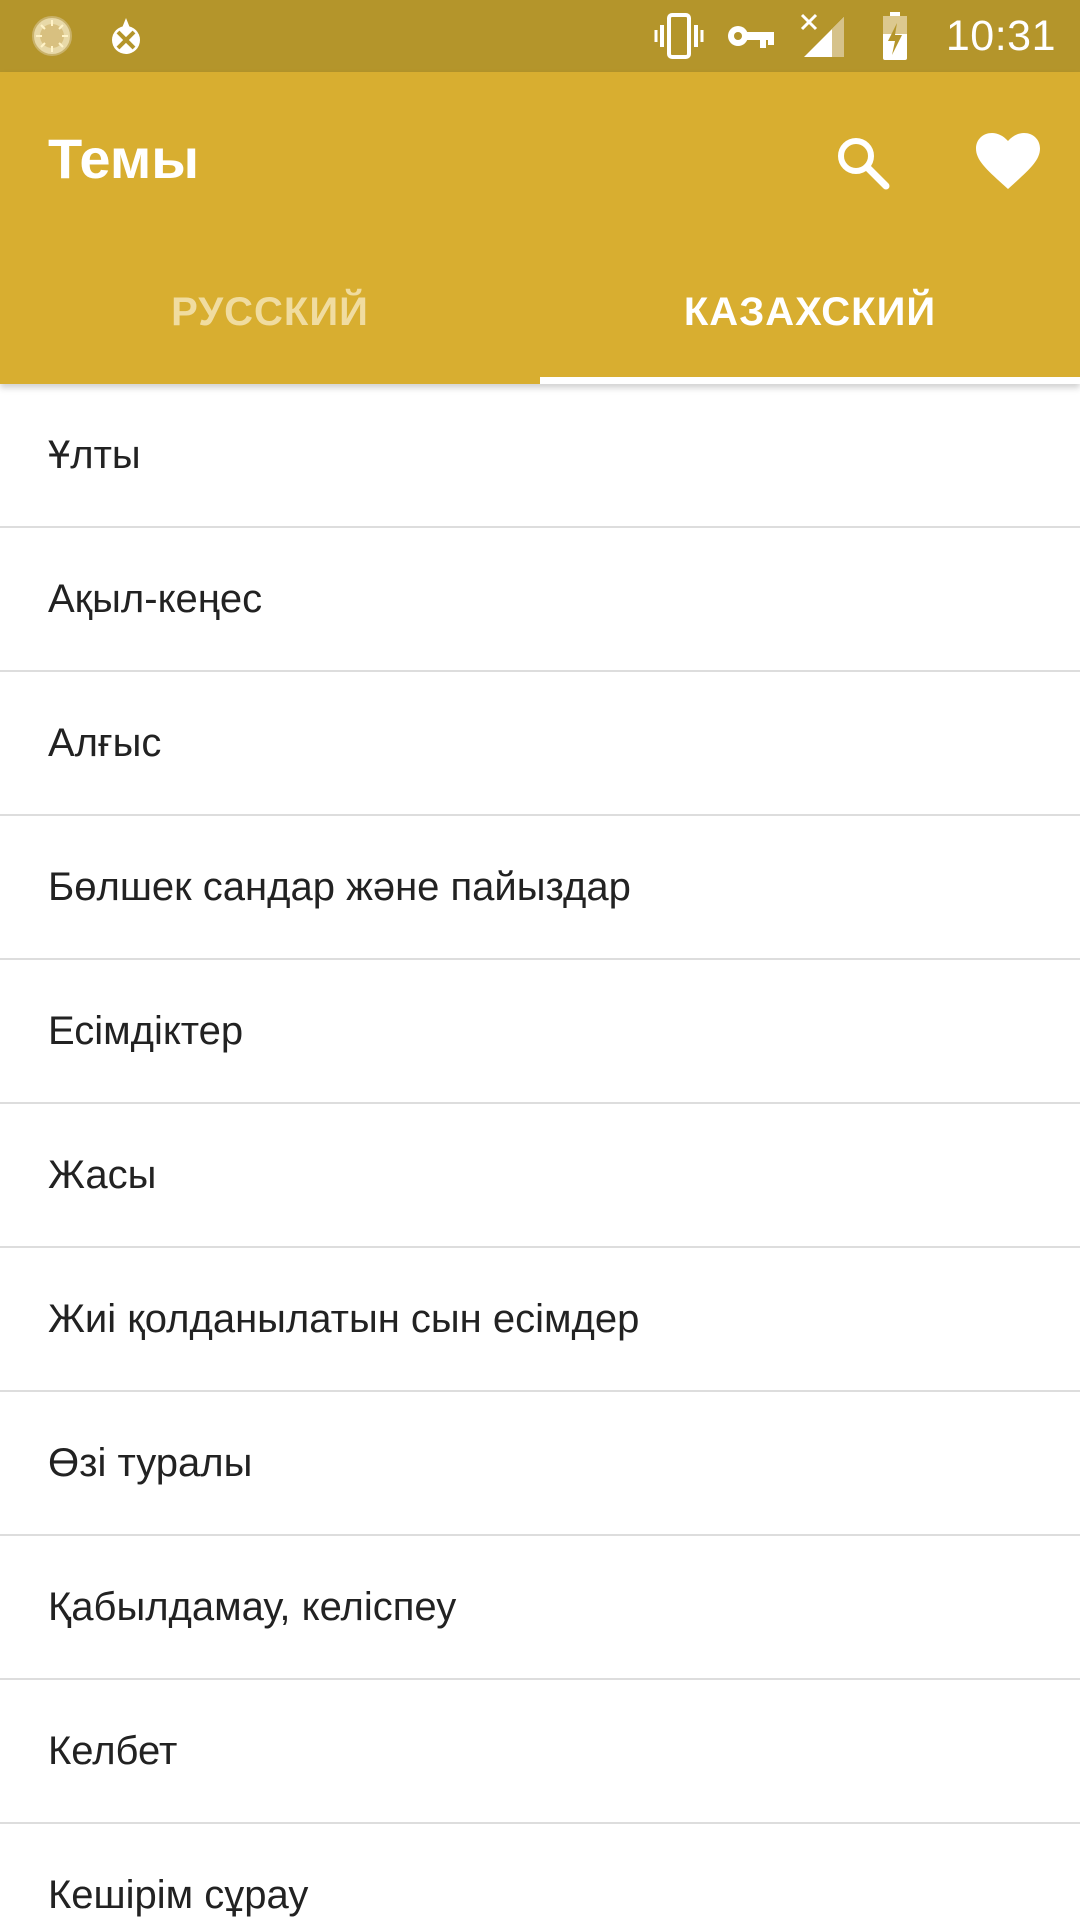 Image resolution: width=1080 pixels, height=1920 pixels. What do you see at coordinates (540, 1176) in the screenshot?
I see `list-item: Жасы` at bounding box center [540, 1176].